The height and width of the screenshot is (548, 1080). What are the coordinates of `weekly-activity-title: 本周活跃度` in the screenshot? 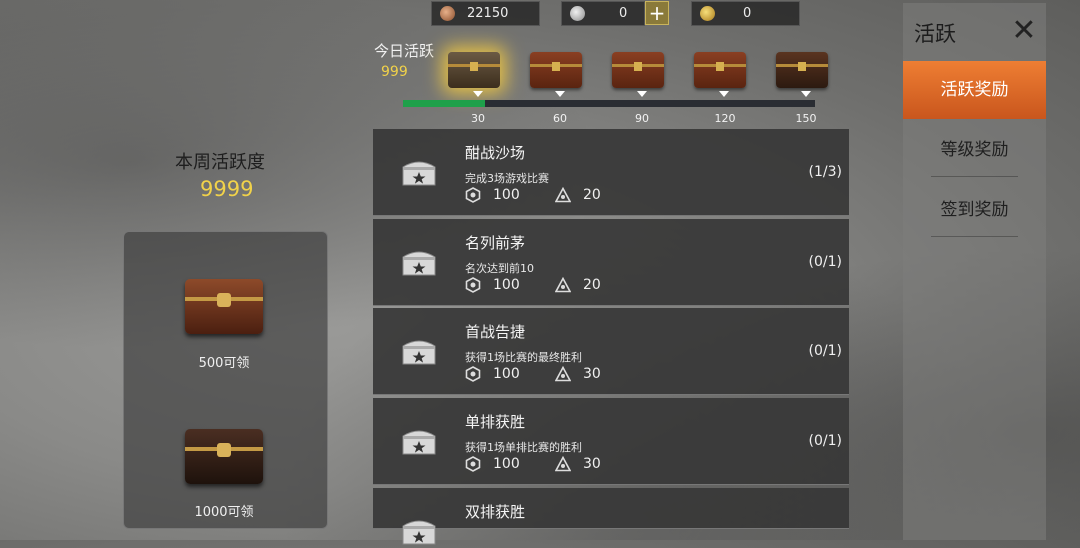 It's located at (220, 162).